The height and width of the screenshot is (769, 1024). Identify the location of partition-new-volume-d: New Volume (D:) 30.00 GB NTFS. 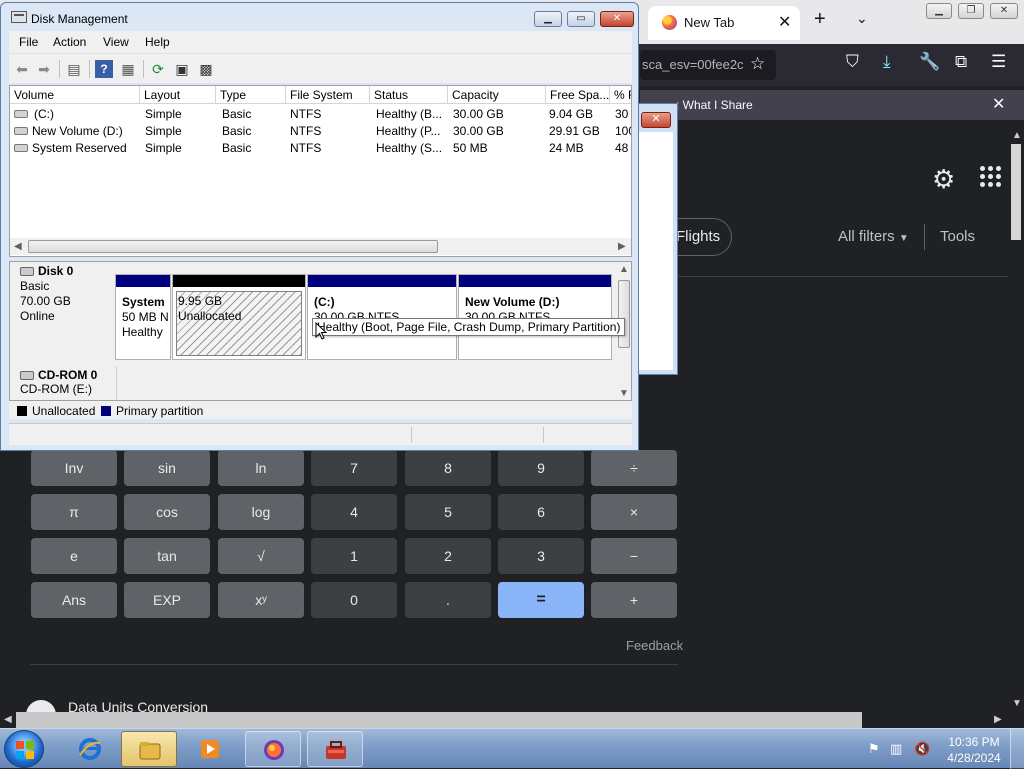
(535, 317).